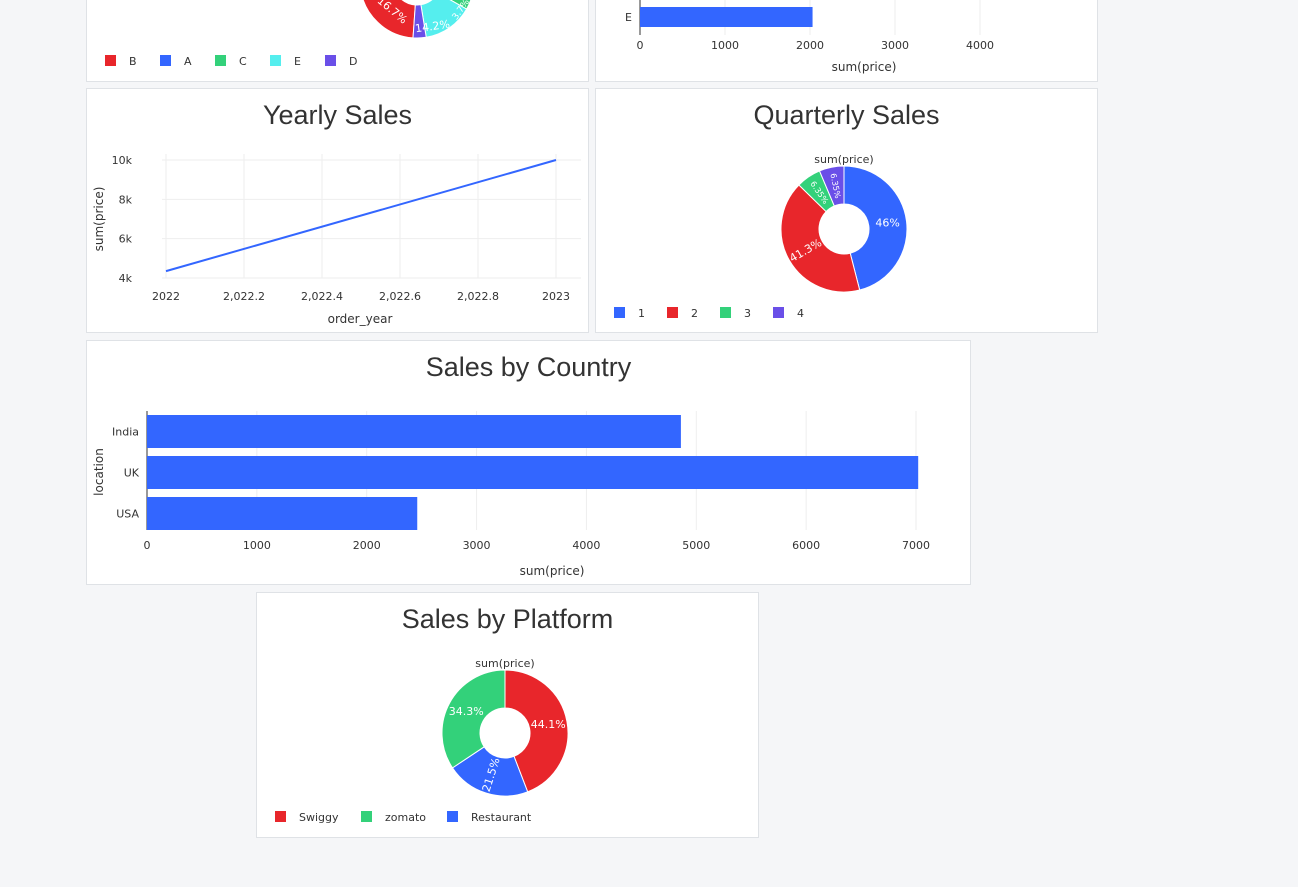  Describe the element at coordinates (366, 816) in the screenshot. I see `platform-legend-swatch-zomato` at that location.